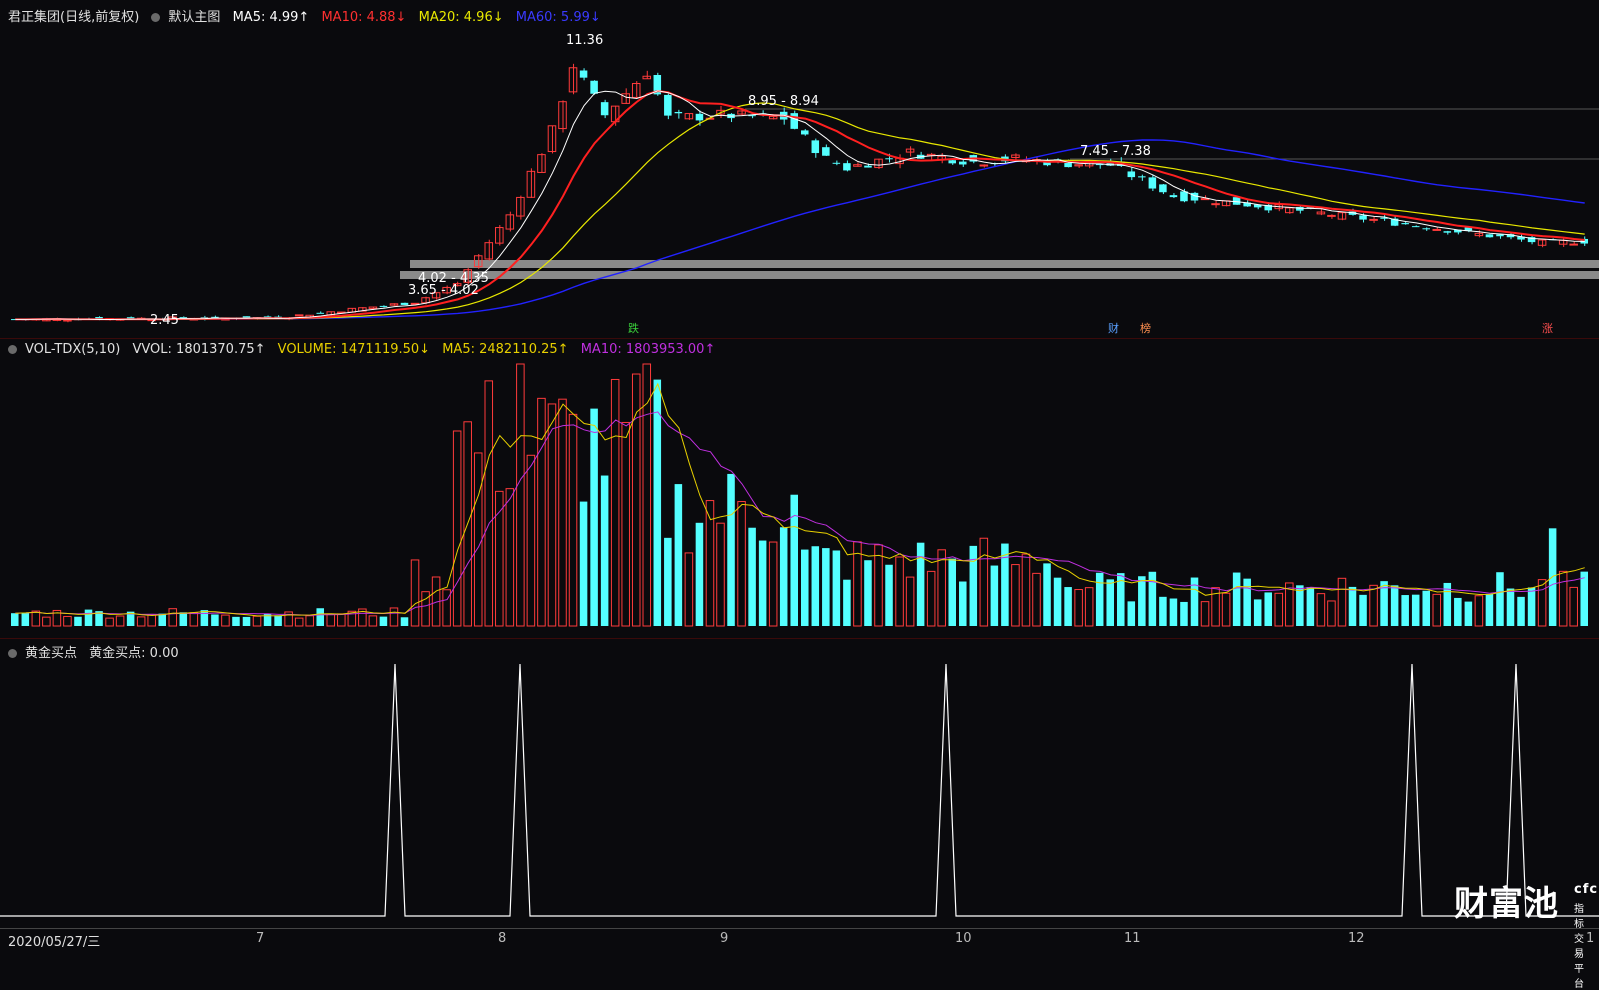 The width and height of the screenshot is (1599, 990). What do you see at coordinates (1145, 328) in the screenshot?
I see `event-marker-rank: 榜` at bounding box center [1145, 328].